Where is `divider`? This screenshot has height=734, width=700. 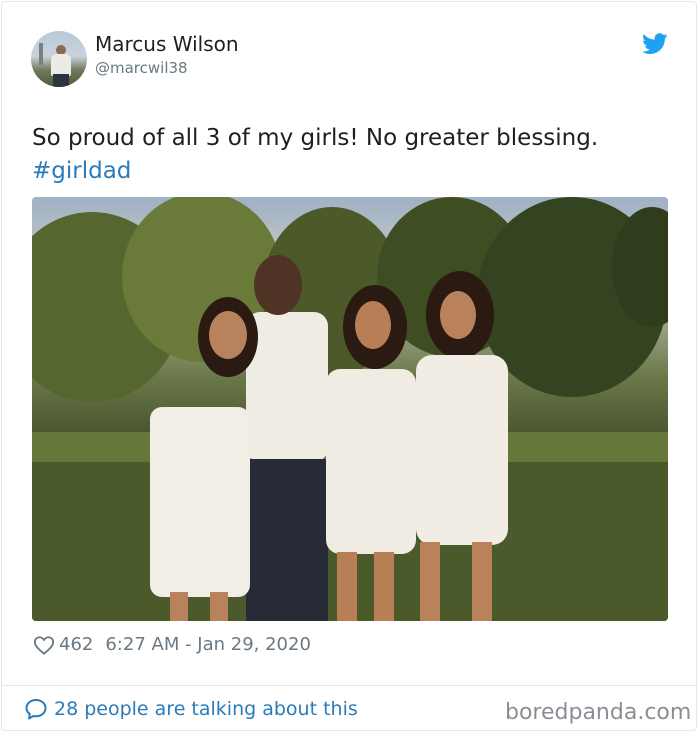 divider is located at coordinates (349, 685).